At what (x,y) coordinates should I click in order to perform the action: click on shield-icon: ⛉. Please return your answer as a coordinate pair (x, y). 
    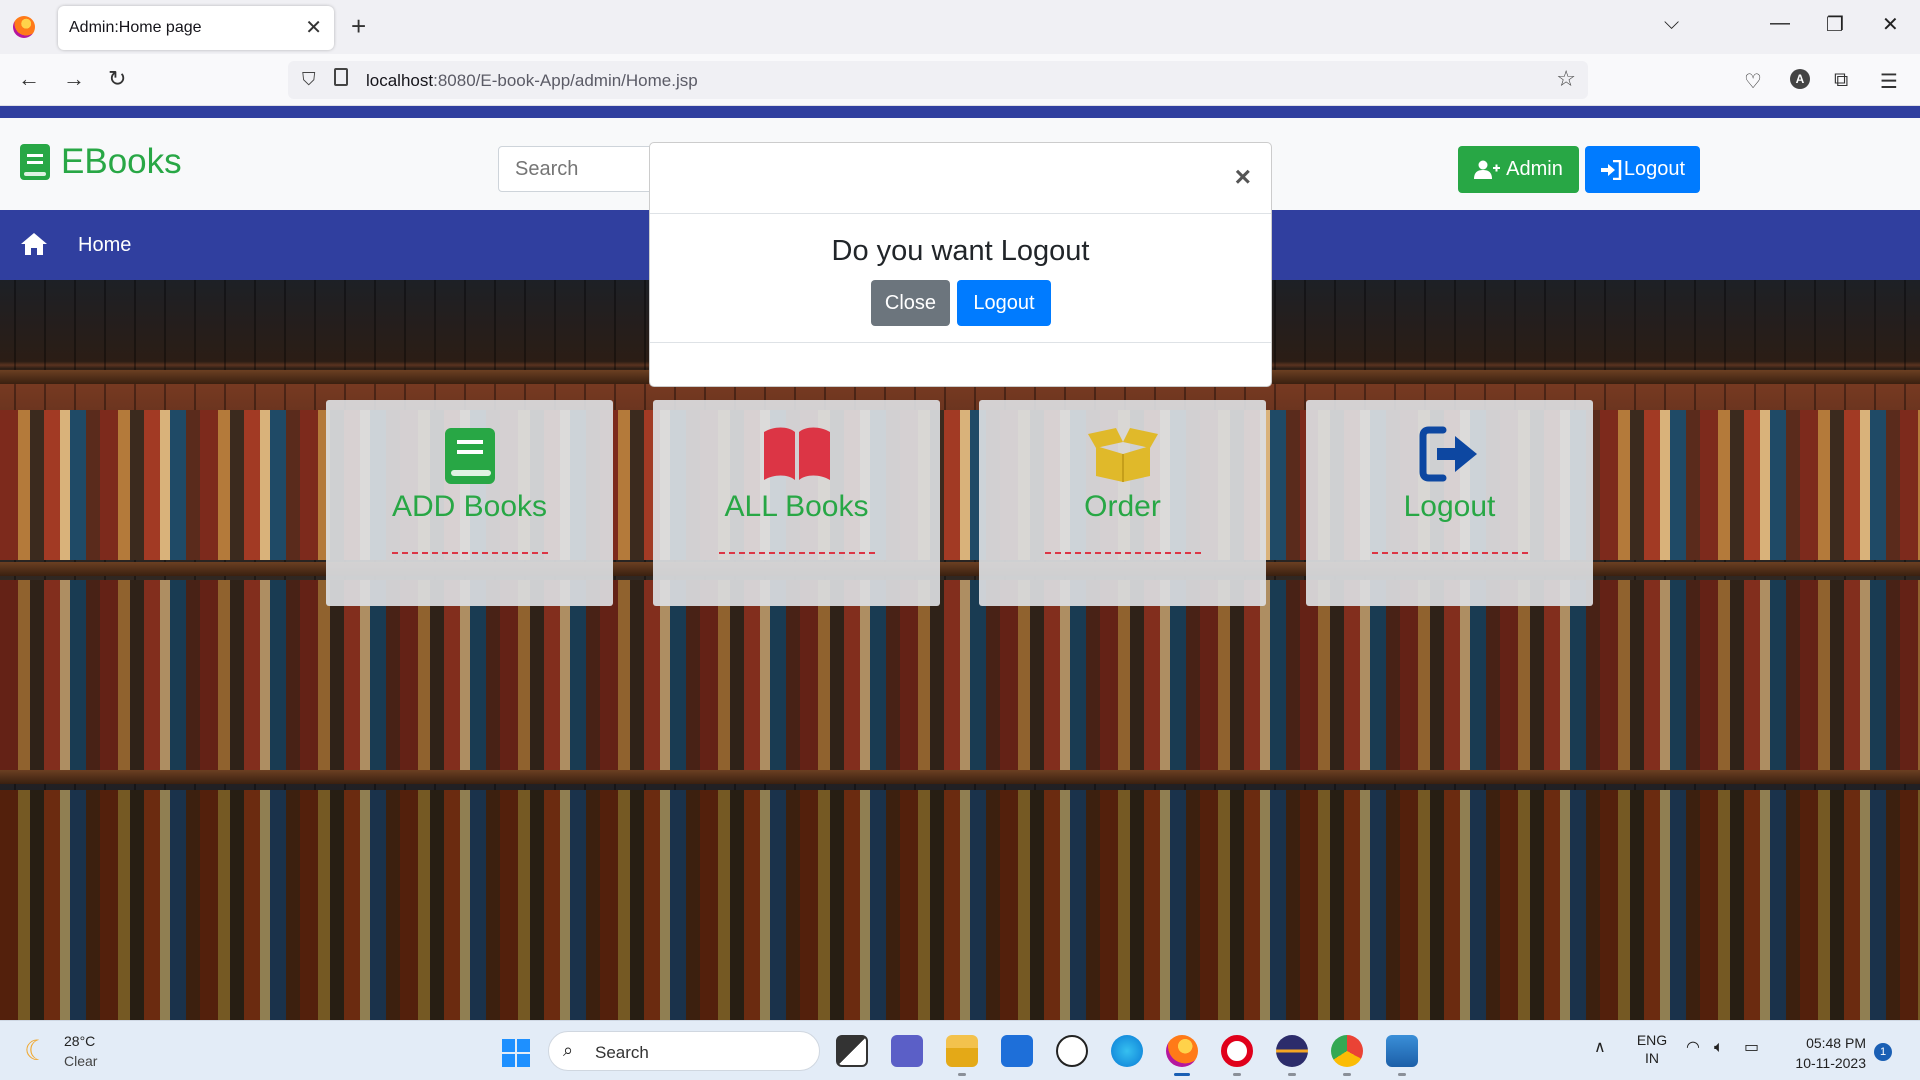
    Looking at the image, I should click on (309, 79).